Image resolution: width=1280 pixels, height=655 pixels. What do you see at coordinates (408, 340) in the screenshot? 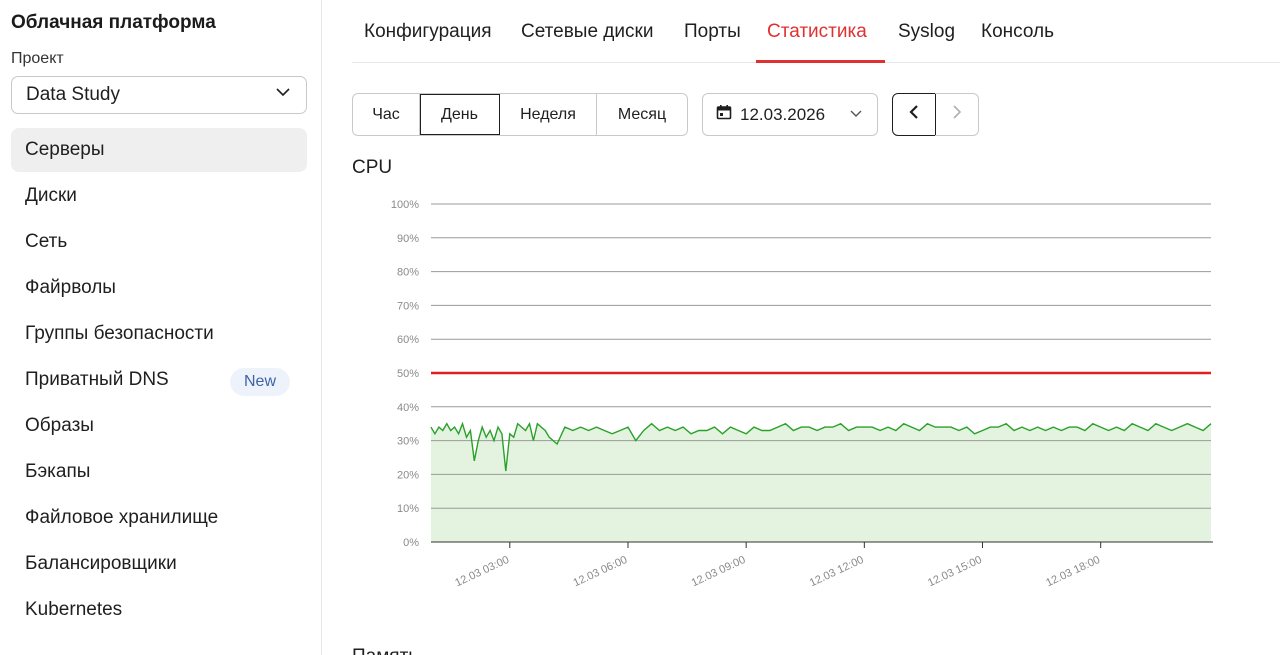
I see `y-tick-label: 60%` at bounding box center [408, 340].